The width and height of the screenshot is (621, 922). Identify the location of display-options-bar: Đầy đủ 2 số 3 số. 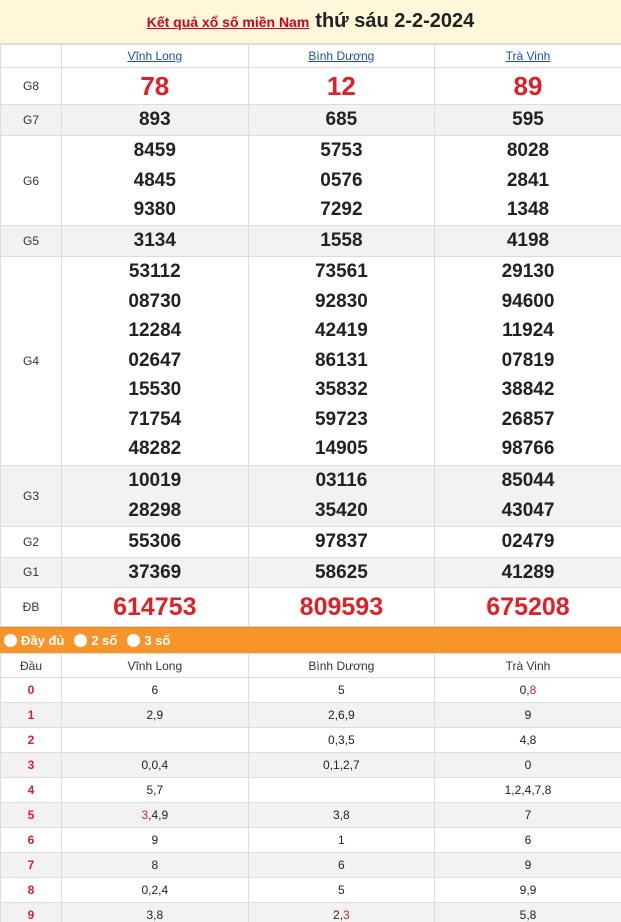
(310, 640).